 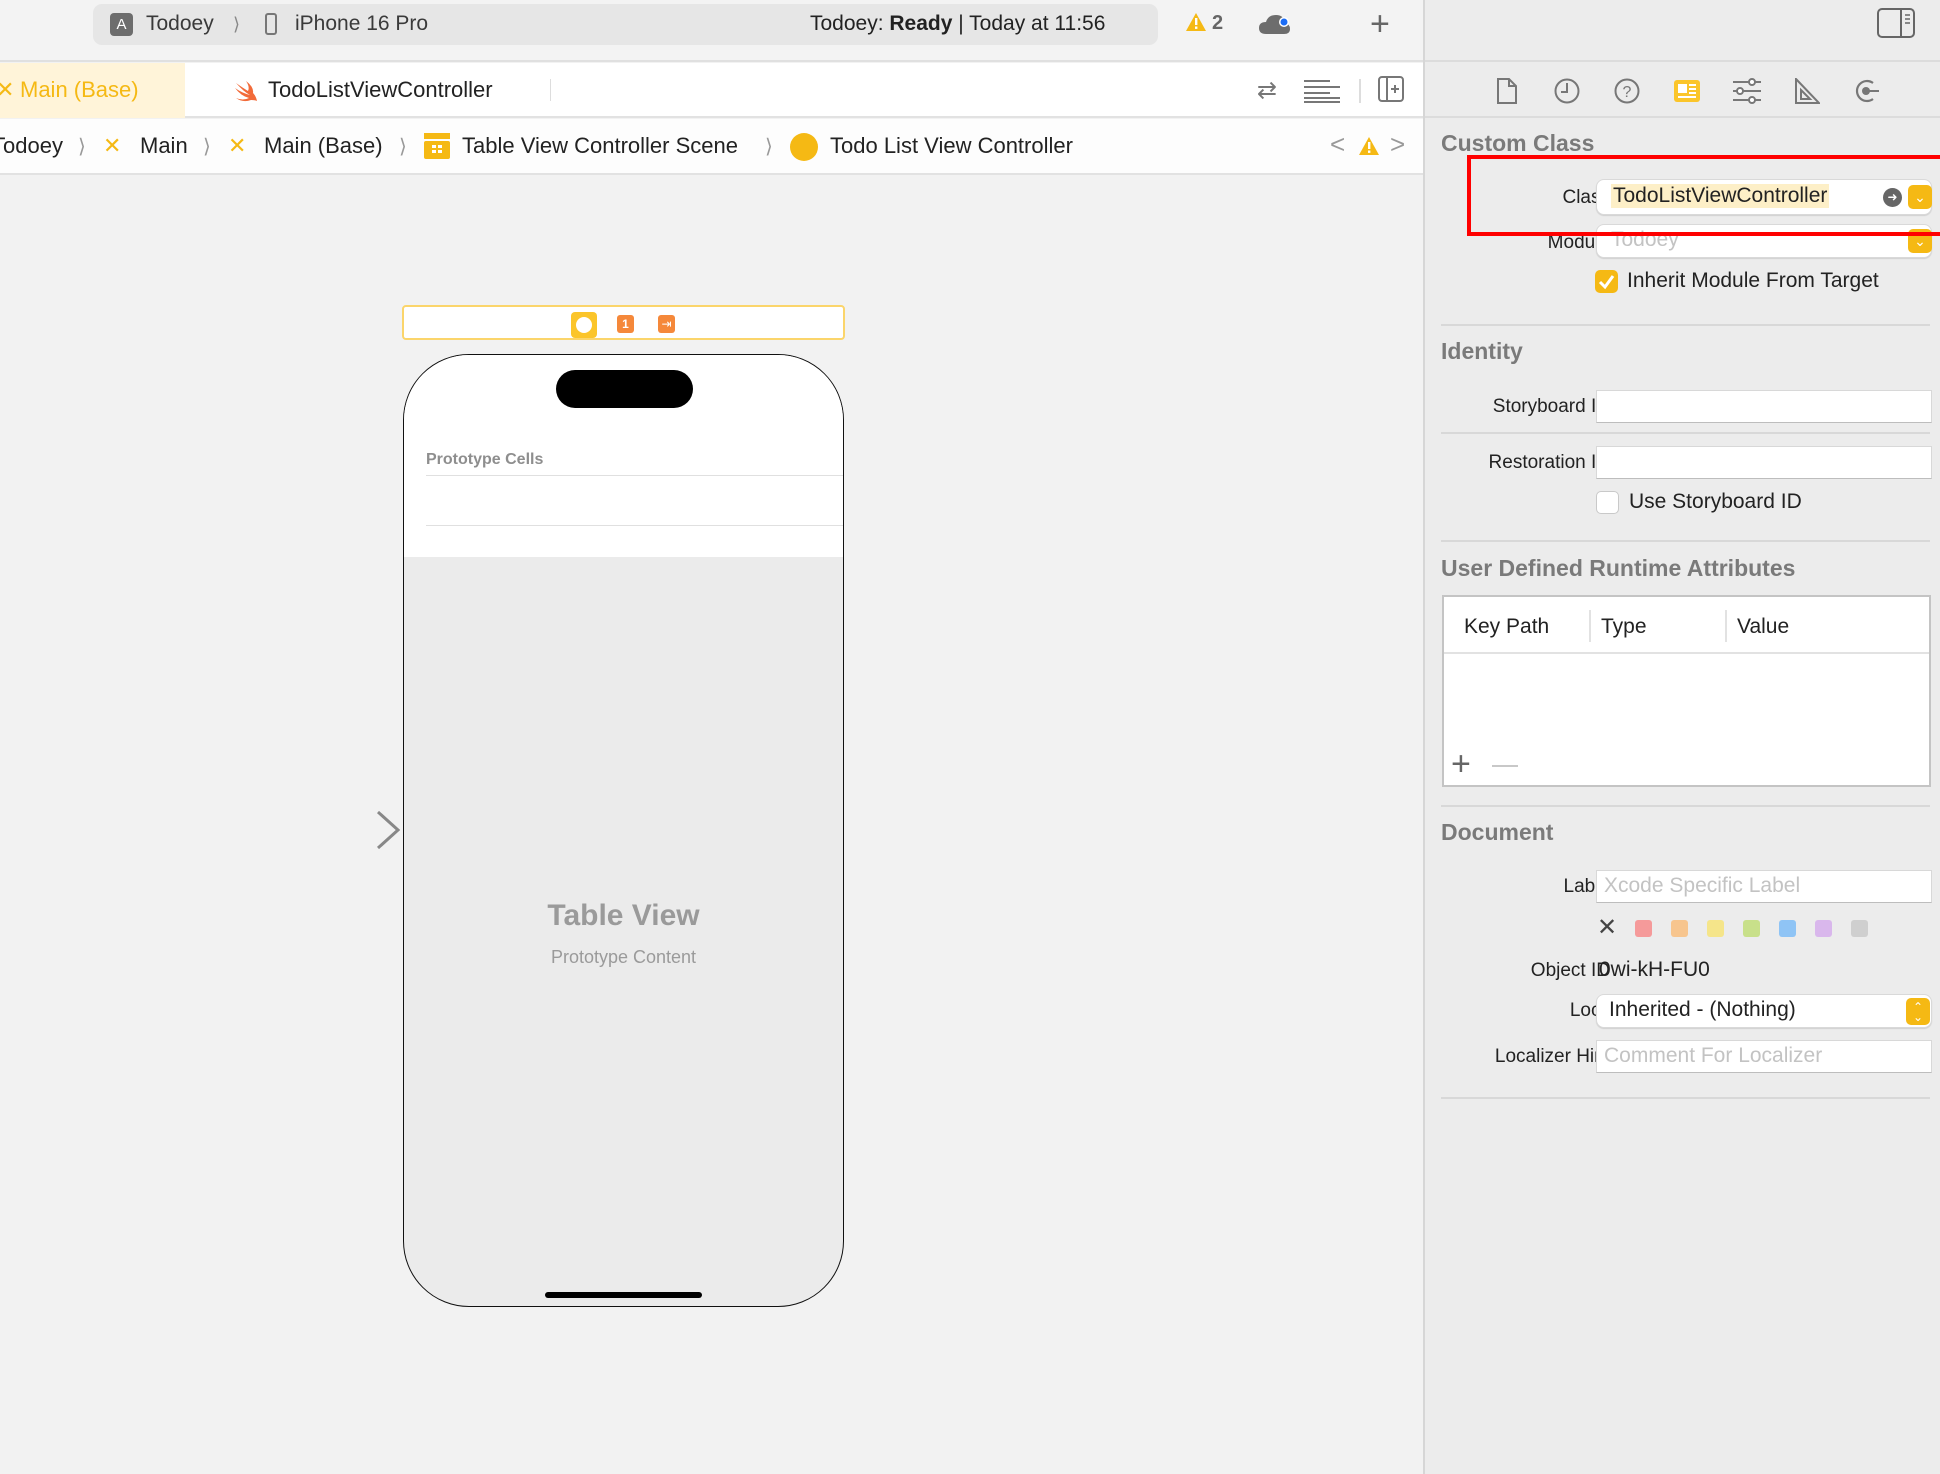 I want to click on swift-icon, so click(x=246, y=91).